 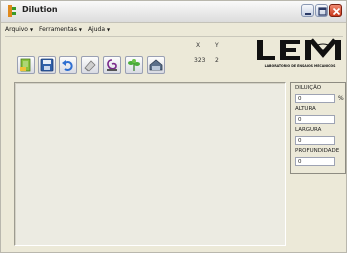 I want to click on menu-arquivo-label: Arquivo, so click(x=16, y=29).